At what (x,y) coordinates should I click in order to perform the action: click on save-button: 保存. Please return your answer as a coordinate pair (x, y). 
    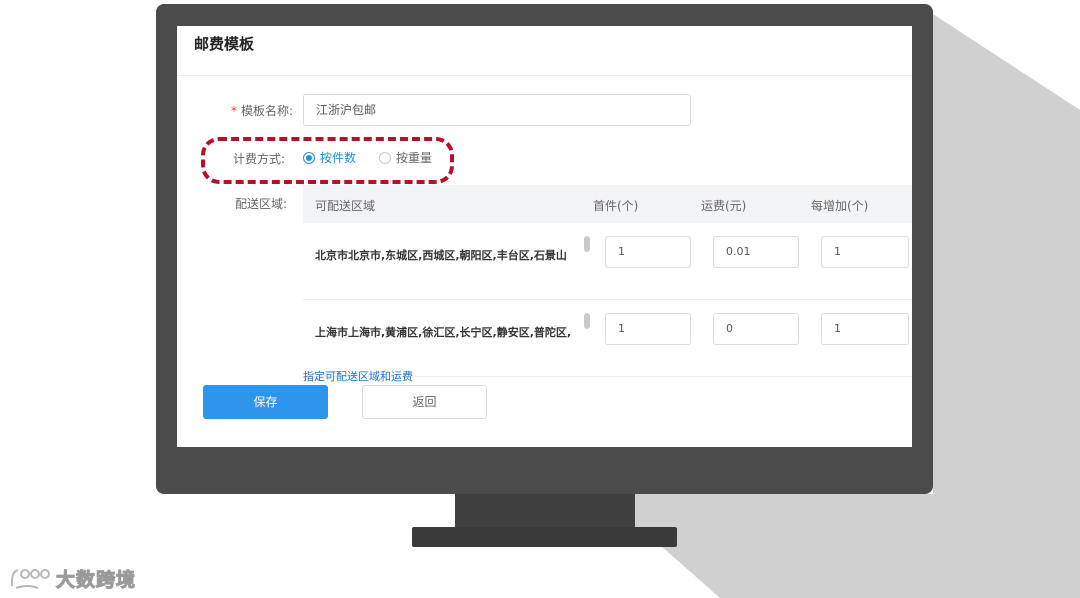
    Looking at the image, I should click on (265, 402).